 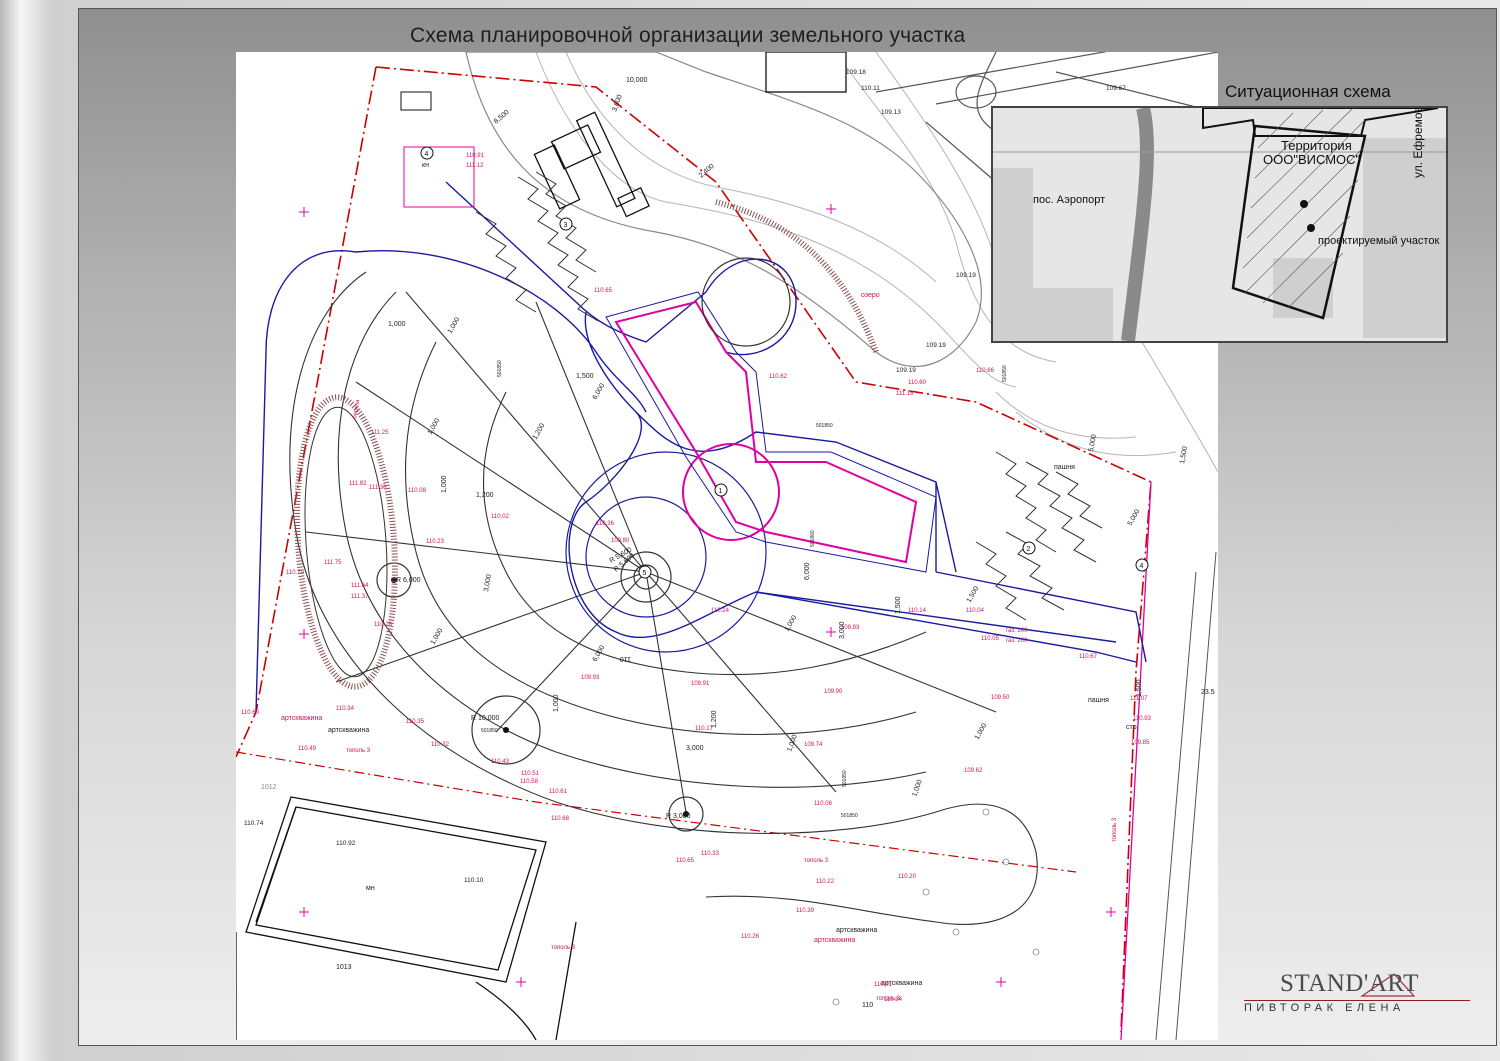 What do you see at coordinates (975, 611) in the screenshot?
I see `elevation-mark: 110.04` at bounding box center [975, 611].